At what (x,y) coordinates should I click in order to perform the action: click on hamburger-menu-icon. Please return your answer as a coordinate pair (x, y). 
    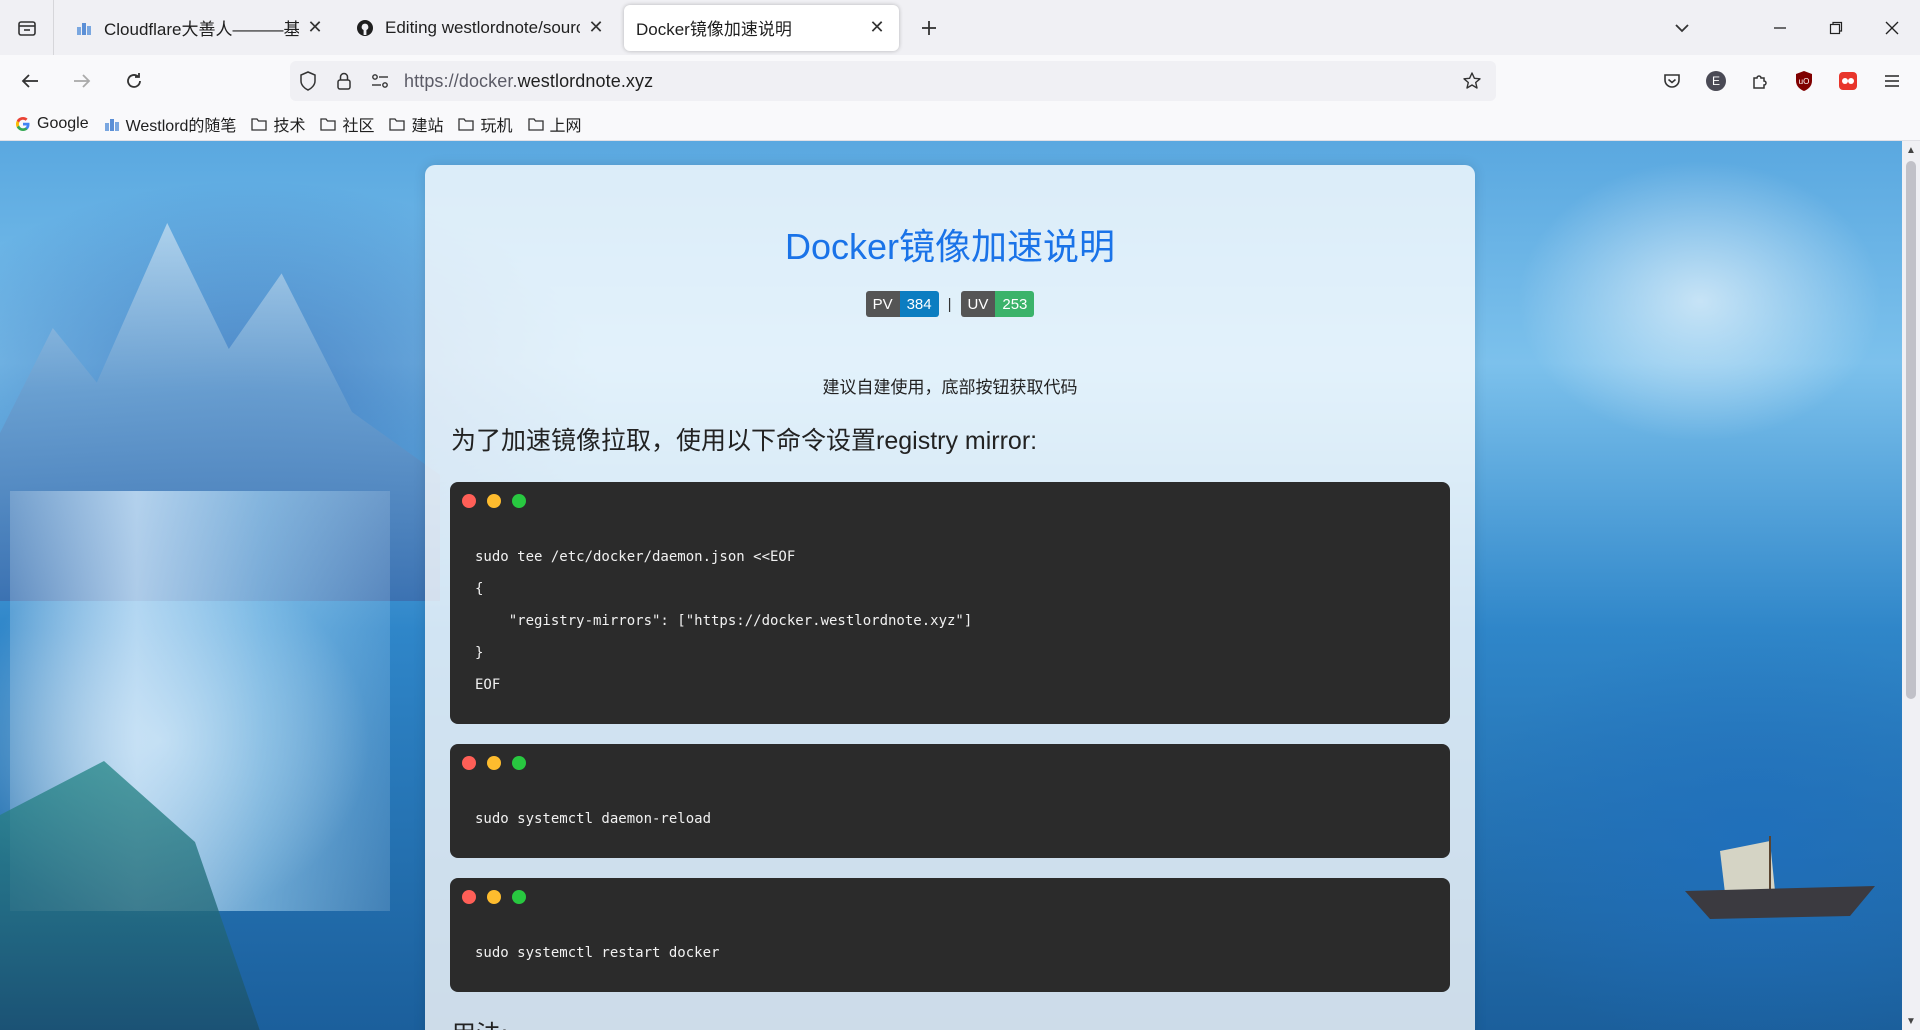
    Looking at the image, I should click on (1892, 81).